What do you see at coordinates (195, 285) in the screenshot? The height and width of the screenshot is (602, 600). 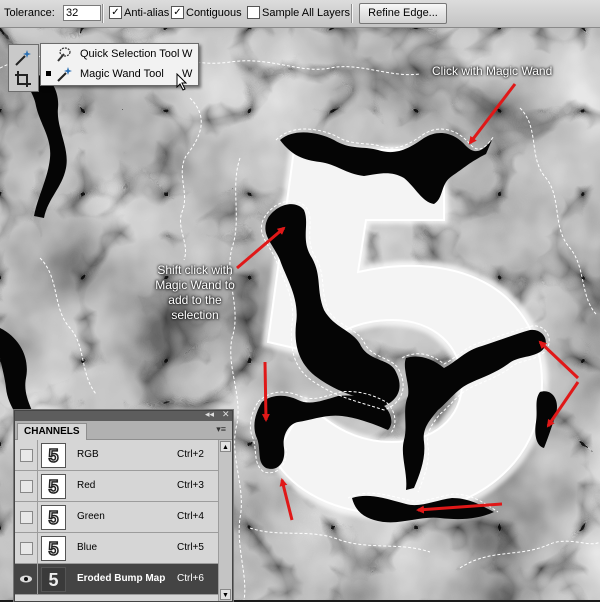 I see `annotation-line: Magic Wand to` at bounding box center [195, 285].